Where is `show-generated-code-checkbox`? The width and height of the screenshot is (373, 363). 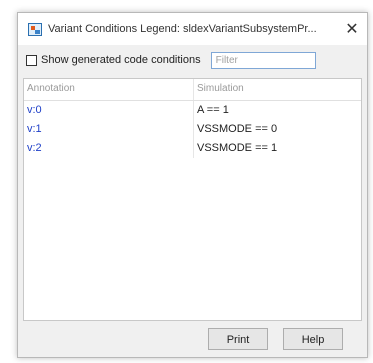 show-generated-code-checkbox is located at coordinates (31, 60).